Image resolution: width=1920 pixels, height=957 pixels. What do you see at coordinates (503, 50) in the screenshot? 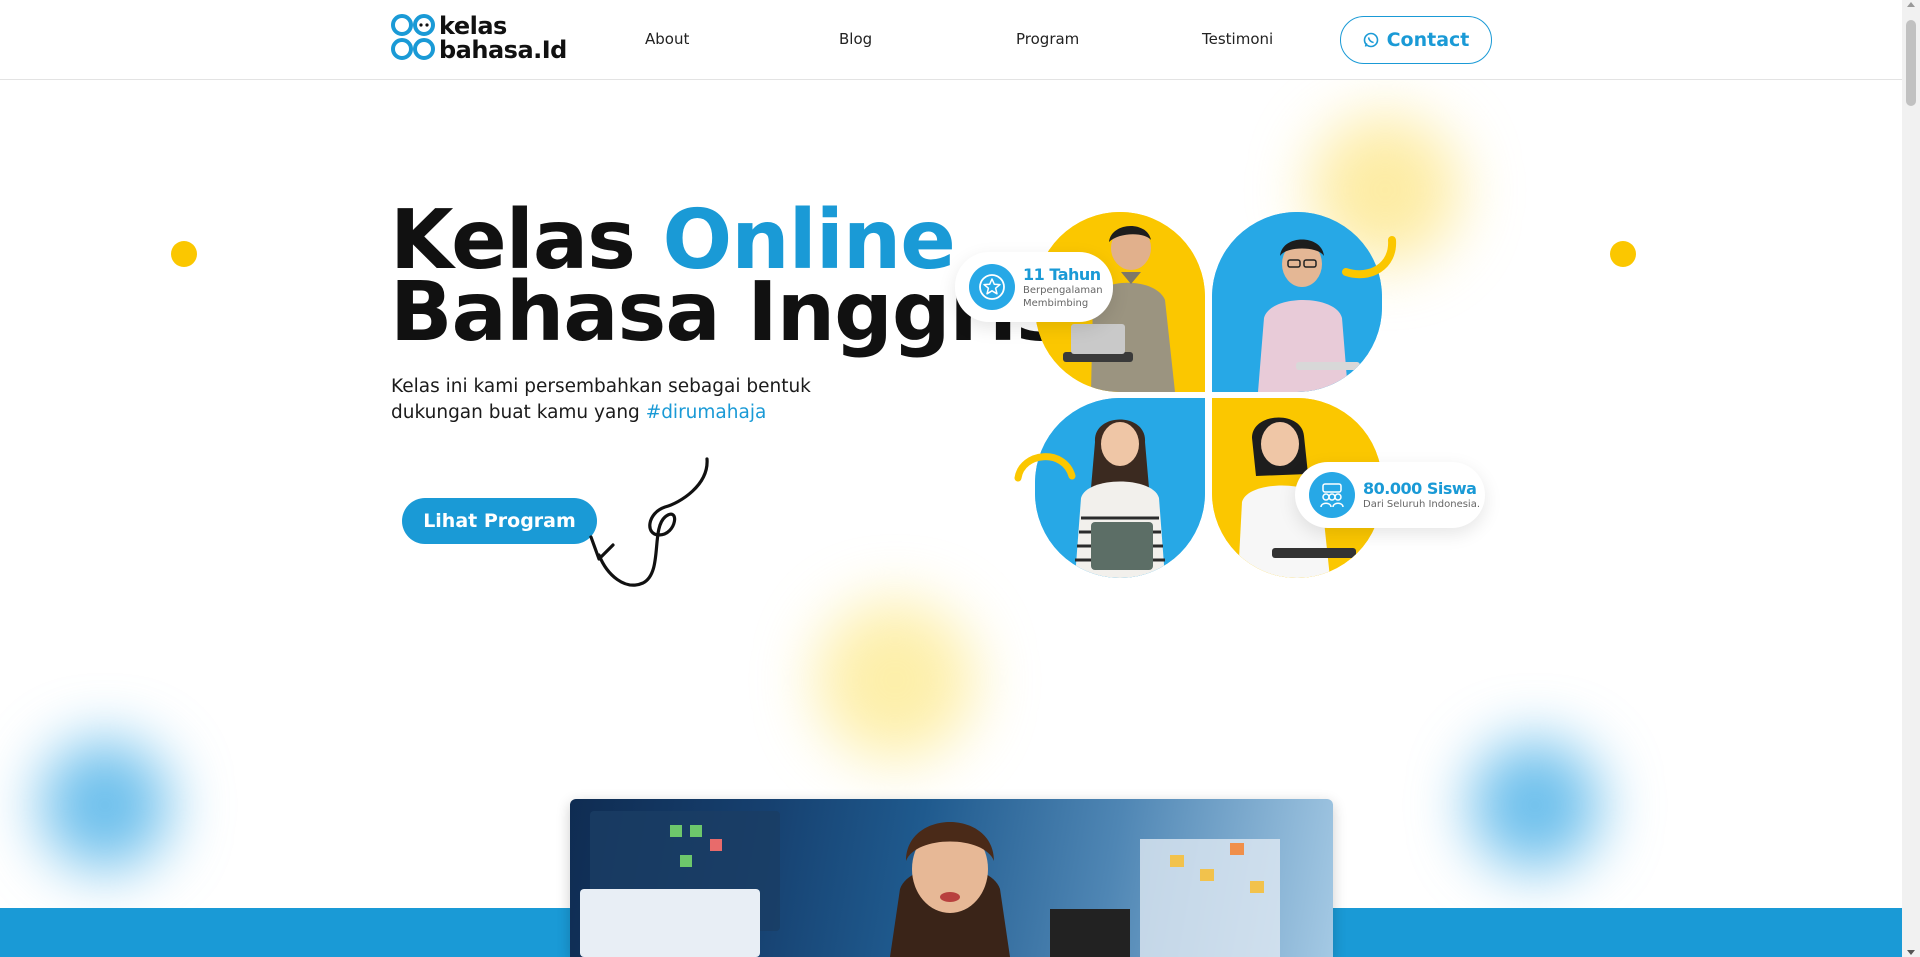
I see `logo-line2: bahasa.Id` at bounding box center [503, 50].